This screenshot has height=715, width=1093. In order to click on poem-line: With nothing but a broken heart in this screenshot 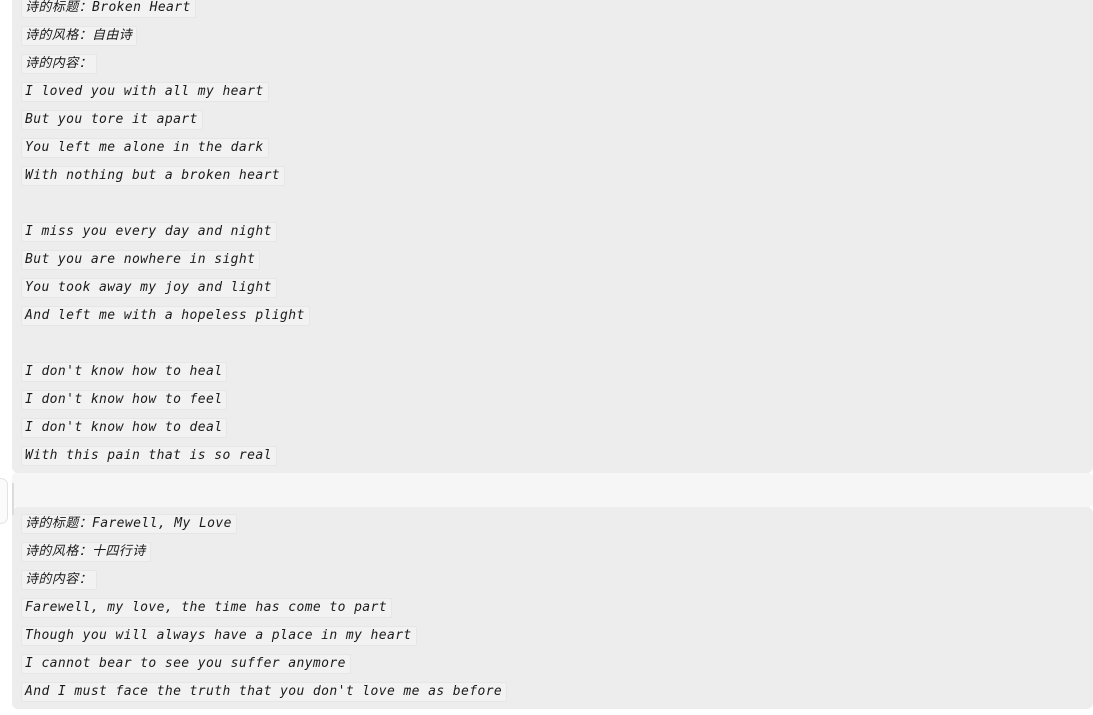, I will do `click(552, 175)`.